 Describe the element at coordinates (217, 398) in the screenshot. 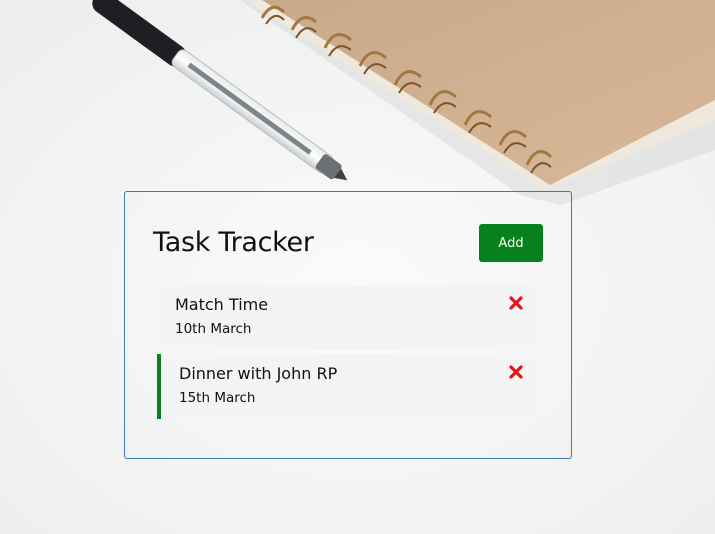

I see `task-date: 15th March` at that location.